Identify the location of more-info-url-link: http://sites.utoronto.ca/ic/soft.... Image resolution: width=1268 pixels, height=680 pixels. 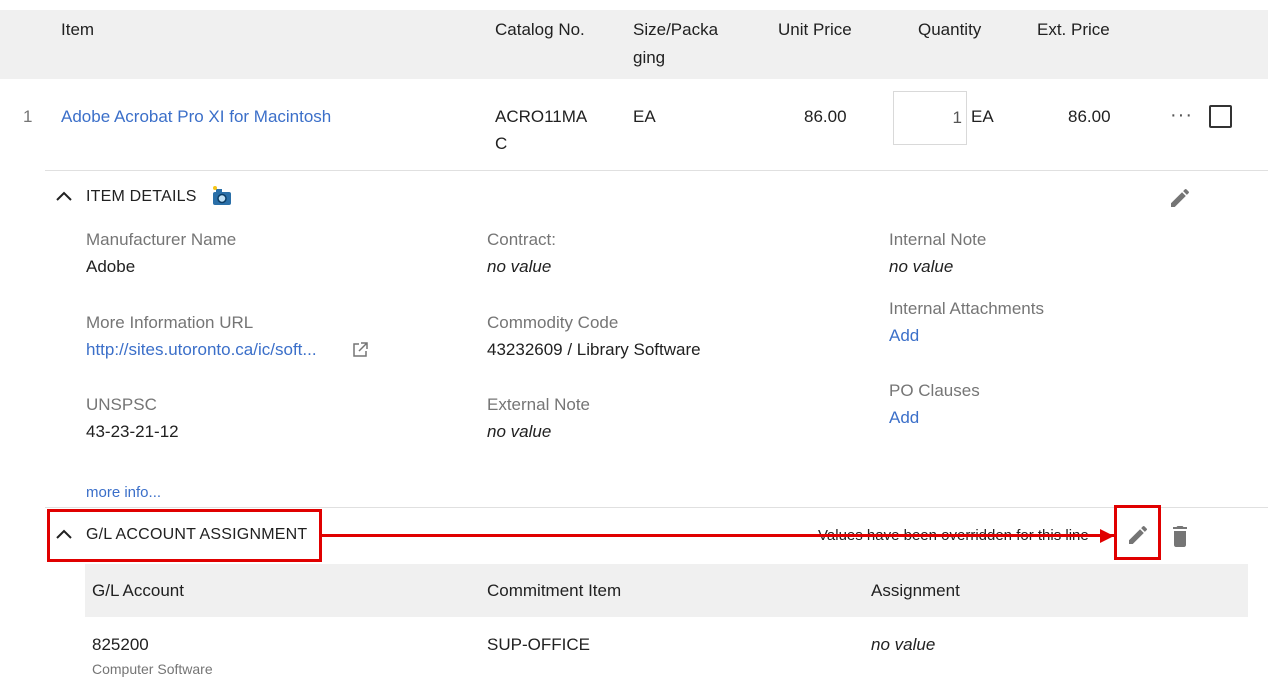
(201, 350).